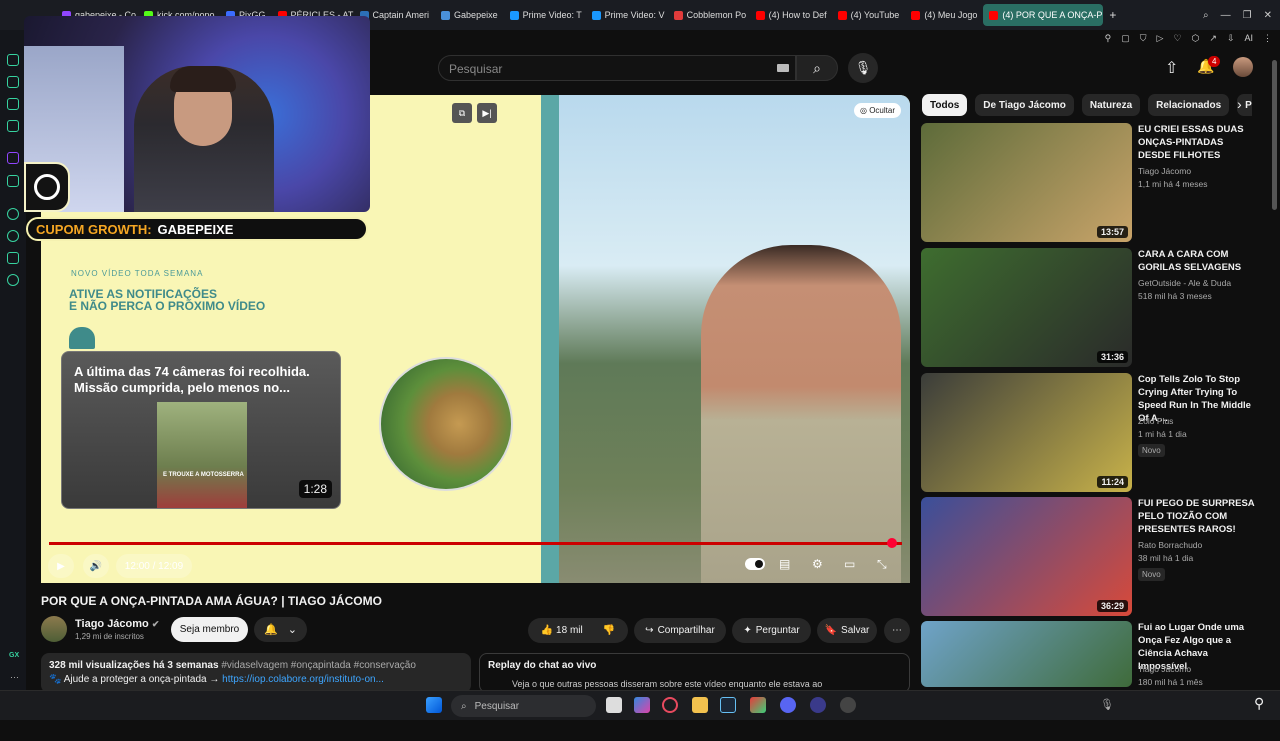 The width and height of the screenshot is (1280, 741). I want to click on ask-button: ✦ Perguntar, so click(771, 630).